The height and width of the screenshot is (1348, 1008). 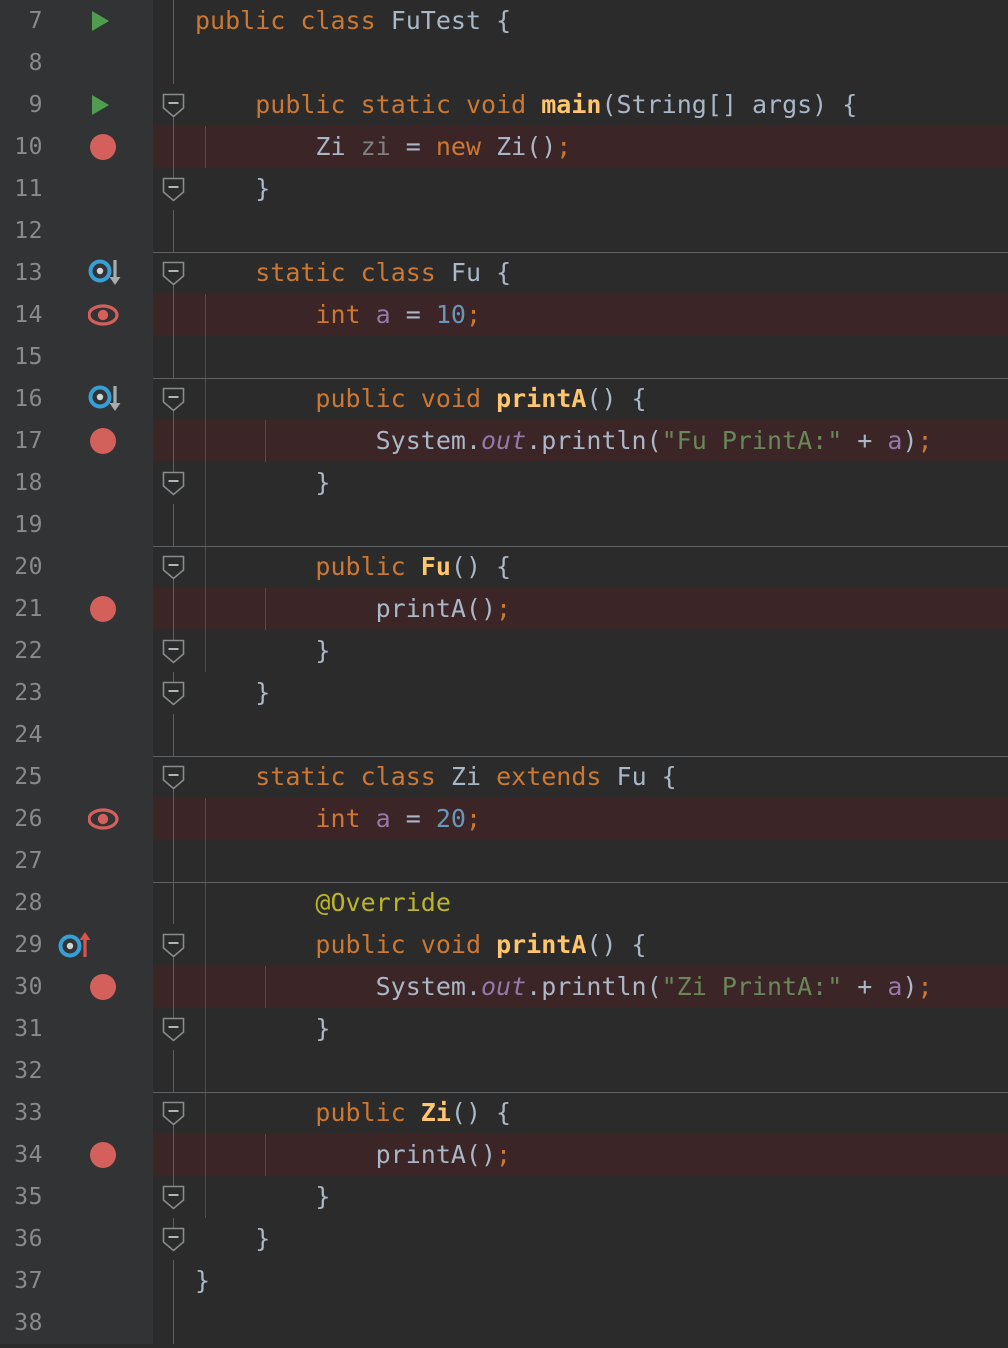 I want to click on code-text-area: static class Zi extends Fu {, so click(x=580, y=777).